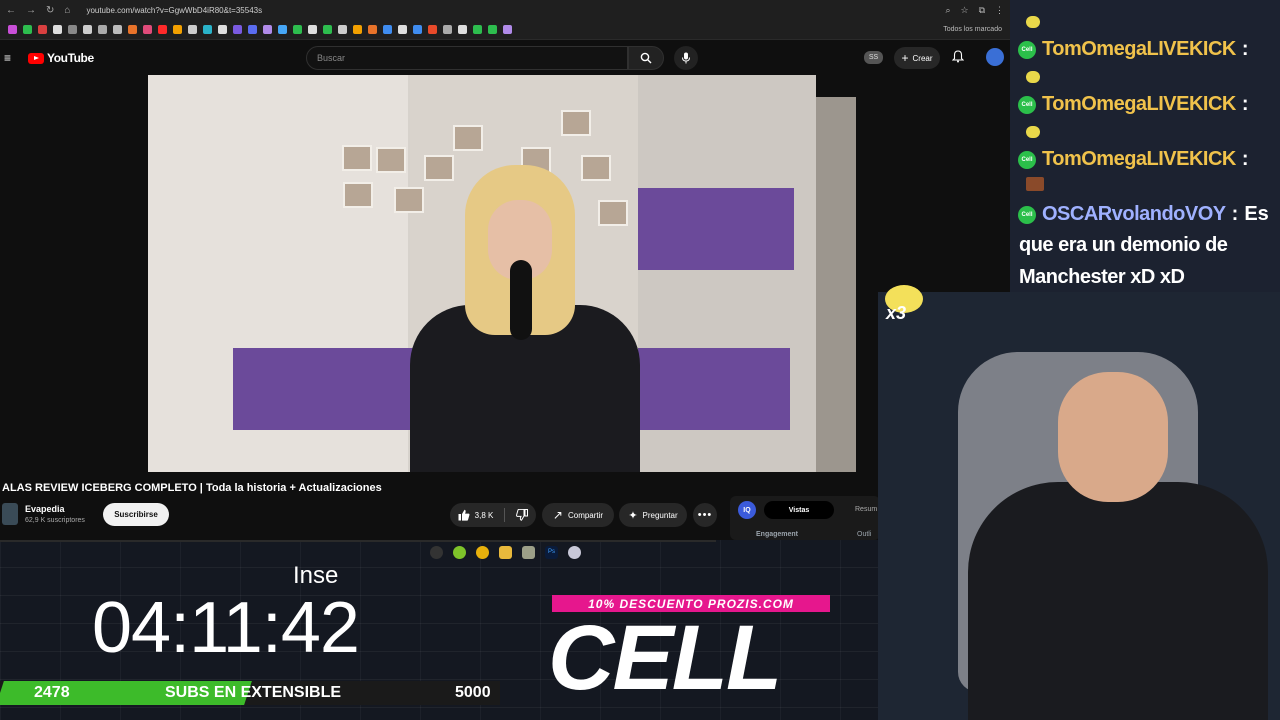 This screenshot has height=720, width=1280. Describe the element at coordinates (947, 10) in the screenshot. I see `zoom-icon: ⌕` at that location.